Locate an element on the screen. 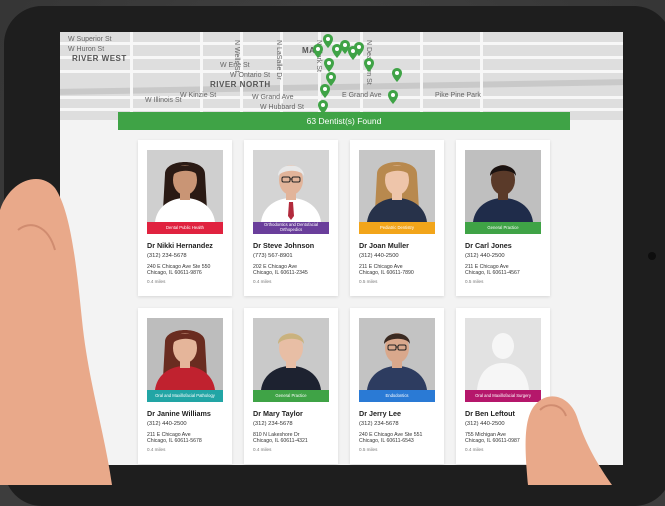 The image size is (665, 506). tablet-camera is located at coordinates (652, 256).